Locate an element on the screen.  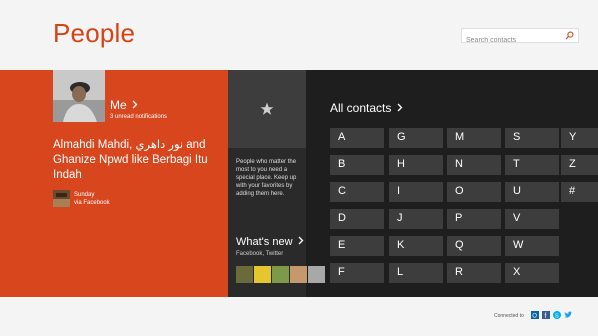
whats-new-sources: Facebook, Twitter is located at coordinates (260, 254).